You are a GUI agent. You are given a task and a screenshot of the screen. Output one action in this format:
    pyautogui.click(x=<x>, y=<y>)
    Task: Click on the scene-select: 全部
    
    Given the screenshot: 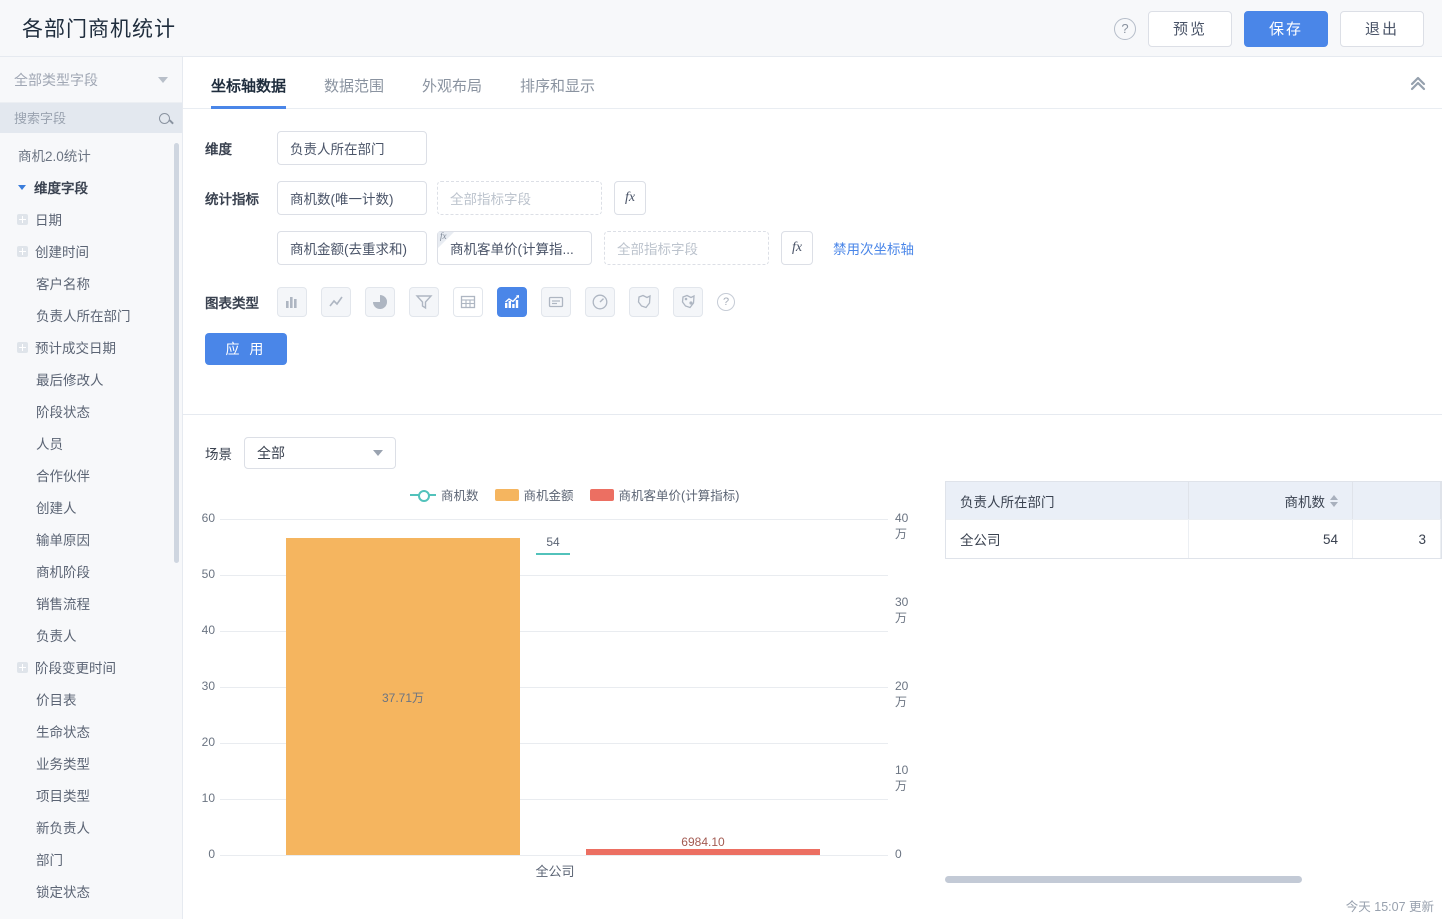 What is the action you would take?
    pyautogui.click(x=320, y=453)
    